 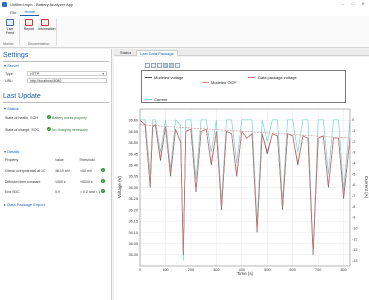 I want to click on type-select: HTTP ▾, so click(x=67, y=73).